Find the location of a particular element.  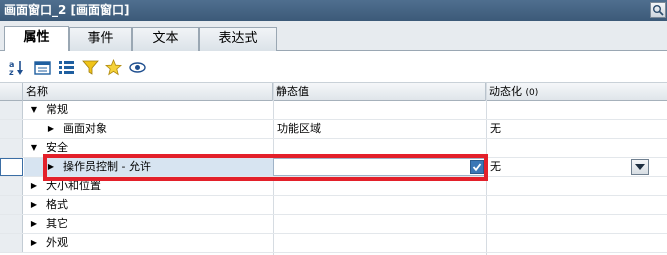

group-row-security: ▼ 安全 is located at coordinates (333, 148).